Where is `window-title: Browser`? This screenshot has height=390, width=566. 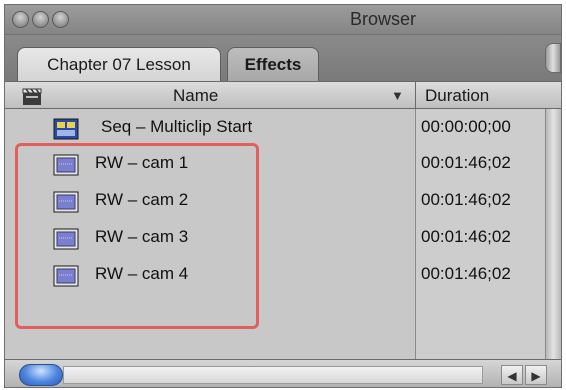 window-title: Browser is located at coordinates (382, 19).